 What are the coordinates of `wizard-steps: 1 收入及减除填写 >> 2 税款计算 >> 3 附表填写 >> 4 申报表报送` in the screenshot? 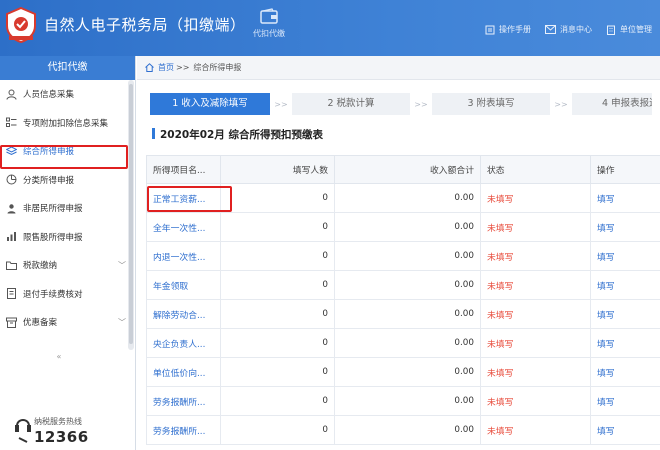 It's located at (401, 104).